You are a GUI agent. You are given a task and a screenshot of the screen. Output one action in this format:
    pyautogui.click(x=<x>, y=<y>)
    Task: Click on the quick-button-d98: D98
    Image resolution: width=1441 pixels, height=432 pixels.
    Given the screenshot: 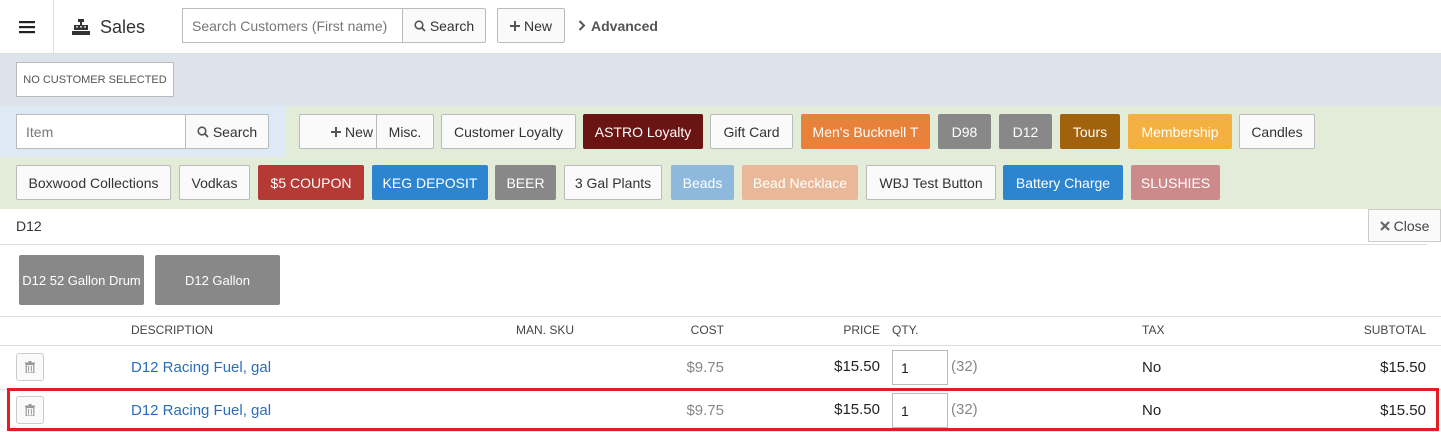 What is the action you would take?
    pyautogui.click(x=964, y=131)
    